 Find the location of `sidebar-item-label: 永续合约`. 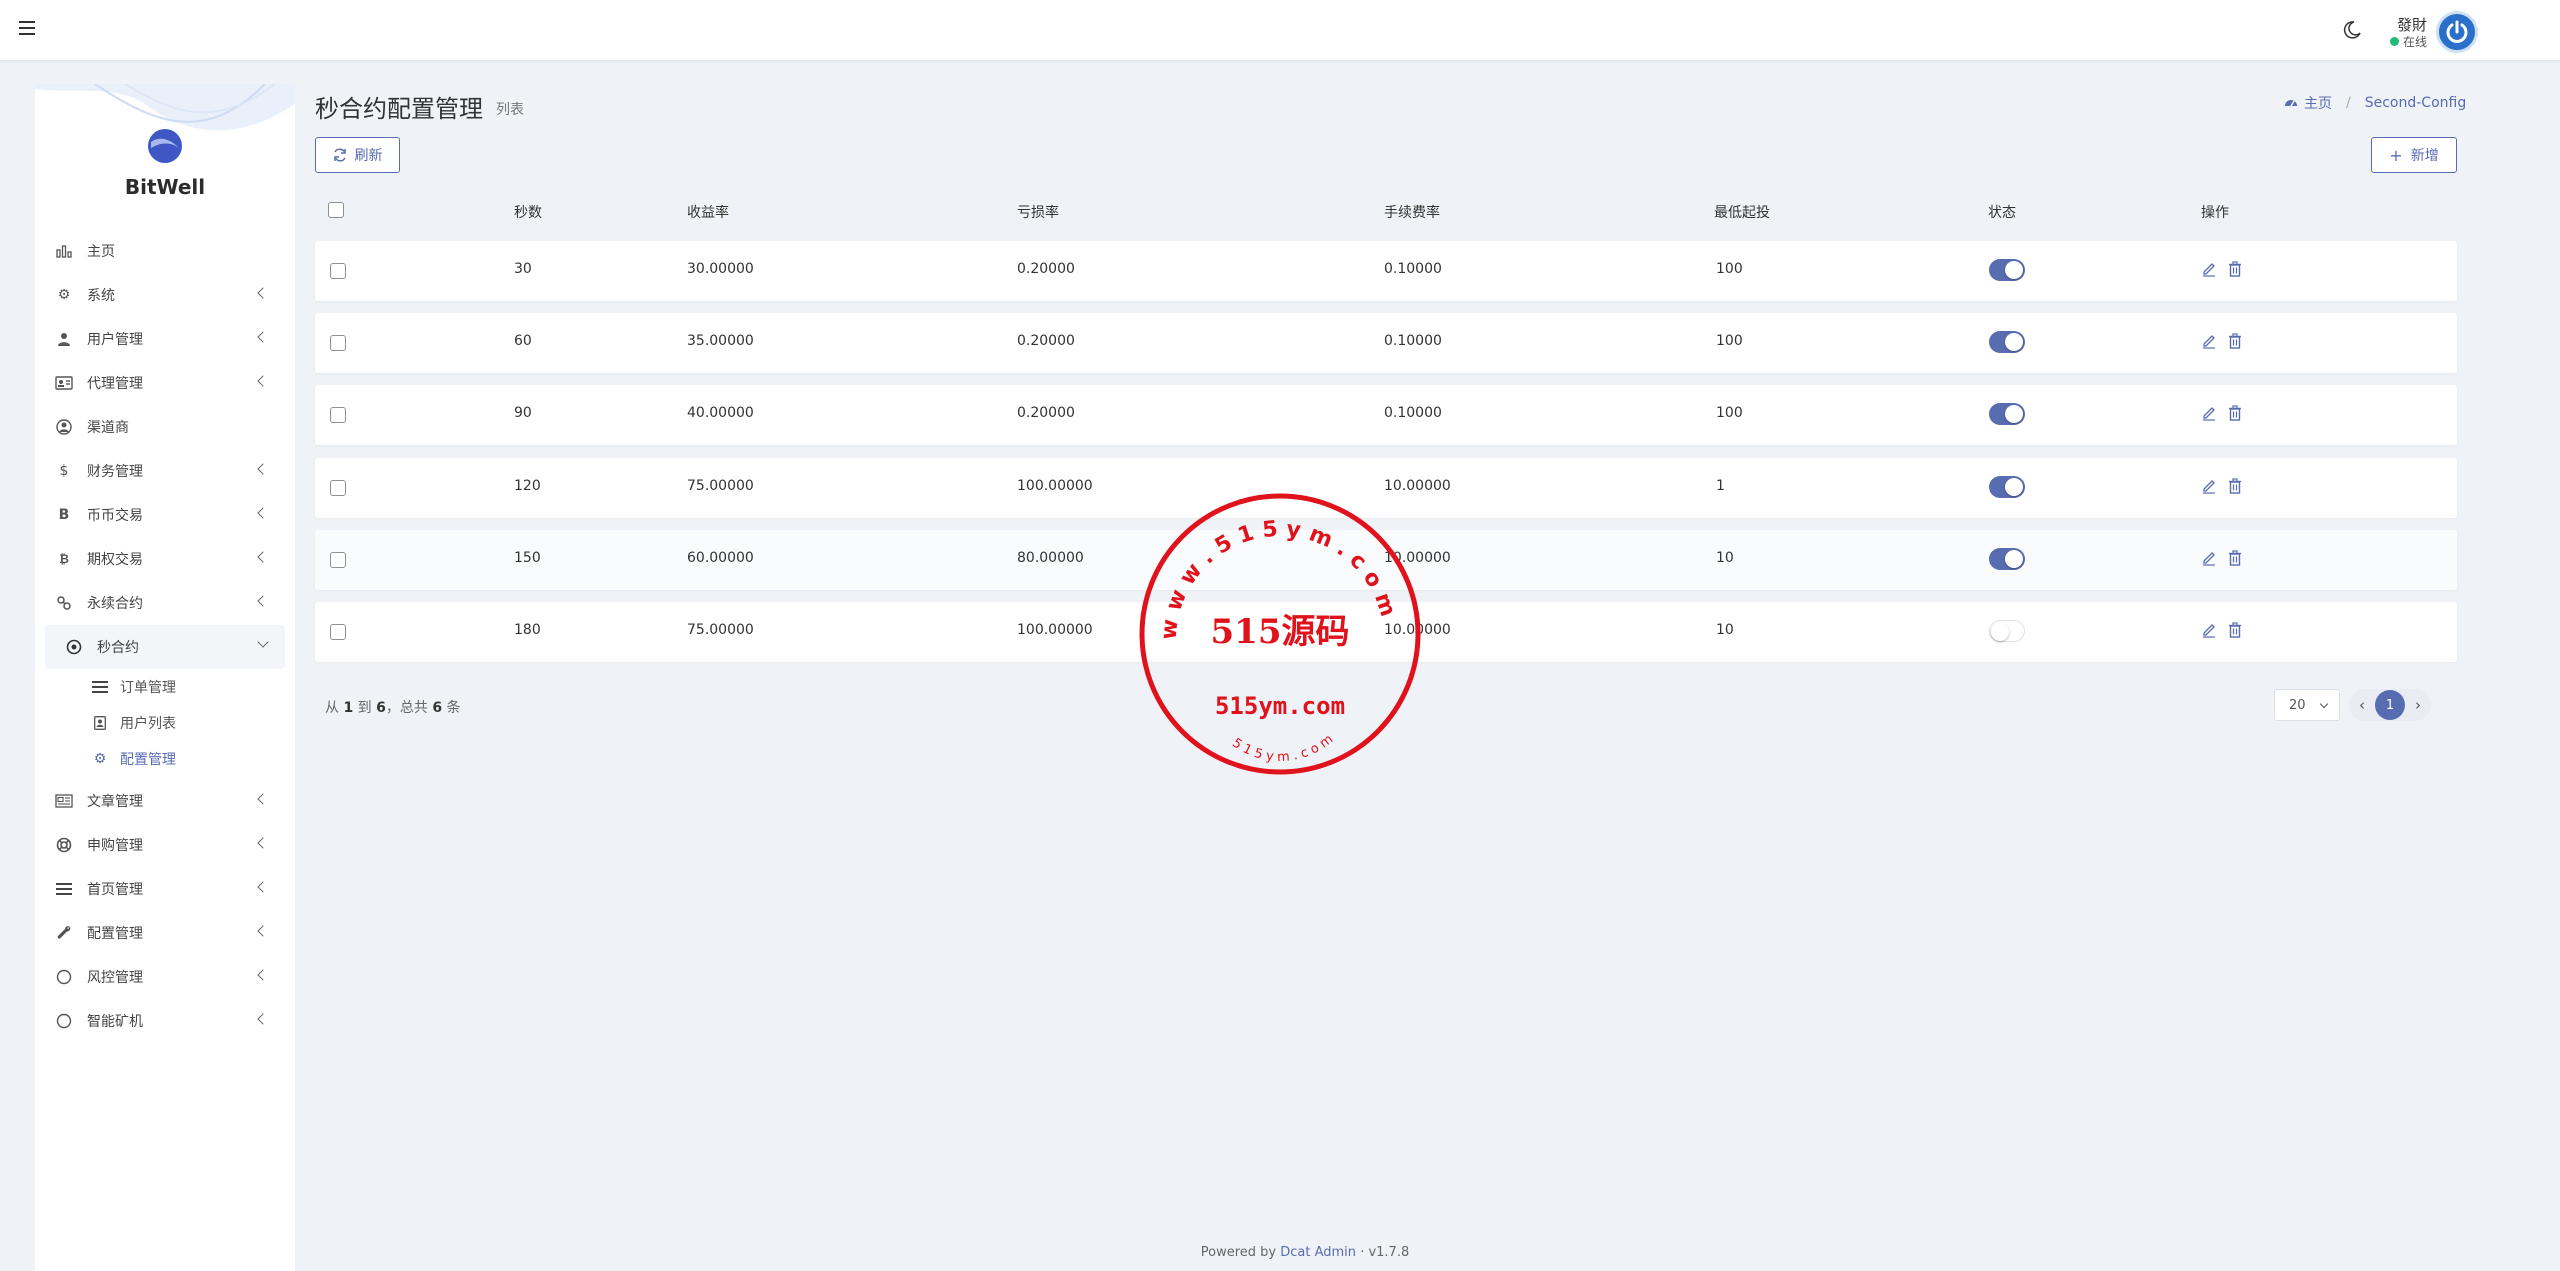

sidebar-item-label: 永续合约 is located at coordinates (115, 604).